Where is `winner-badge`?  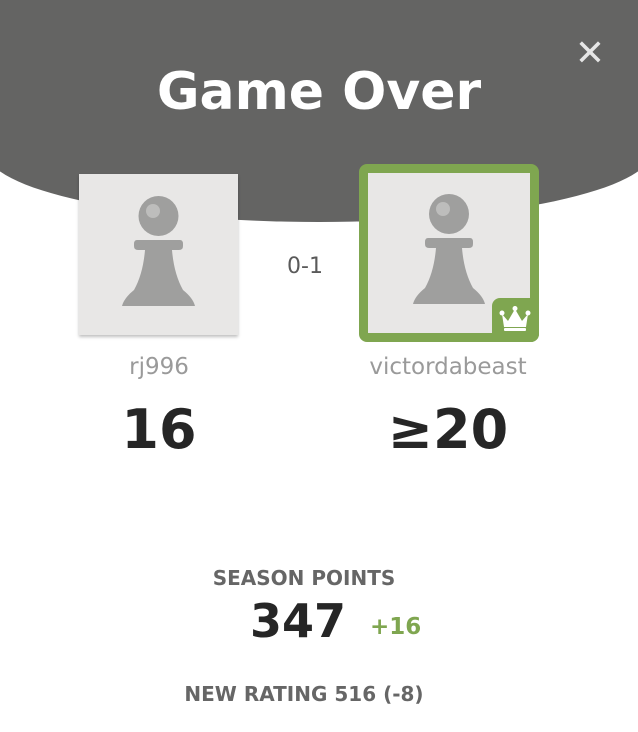
winner-badge is located at coordinates (515, 320).